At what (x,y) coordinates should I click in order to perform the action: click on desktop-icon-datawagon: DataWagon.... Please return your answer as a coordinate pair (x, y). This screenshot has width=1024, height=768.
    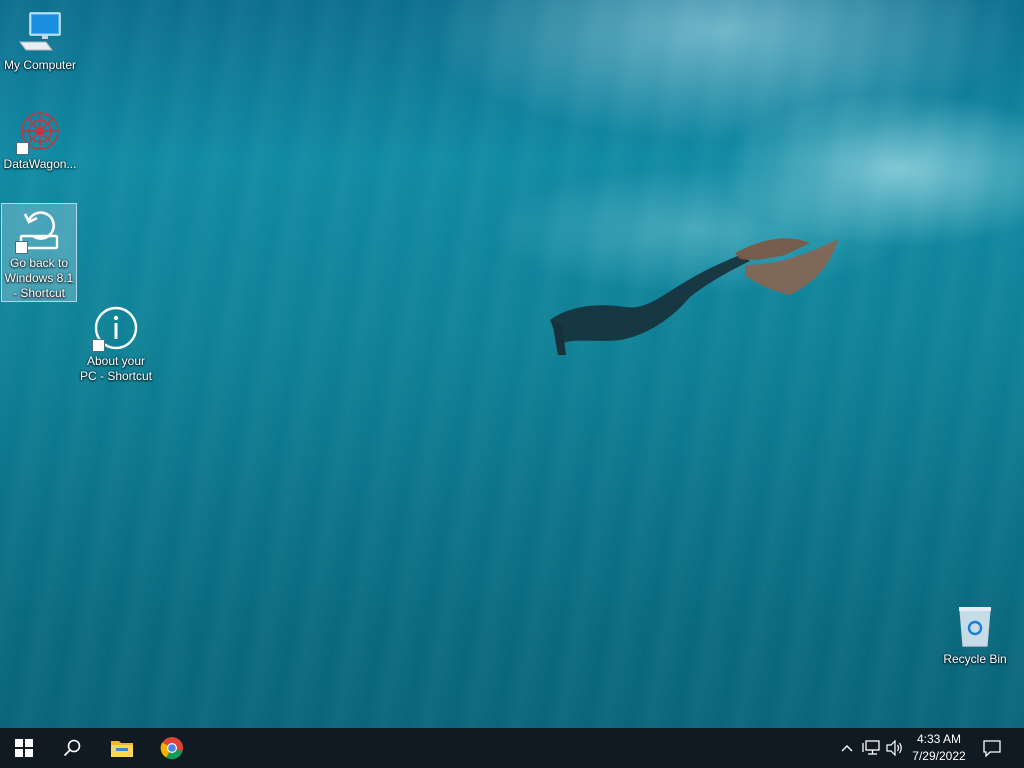
    Looking at the image, I should click on (40, 138).